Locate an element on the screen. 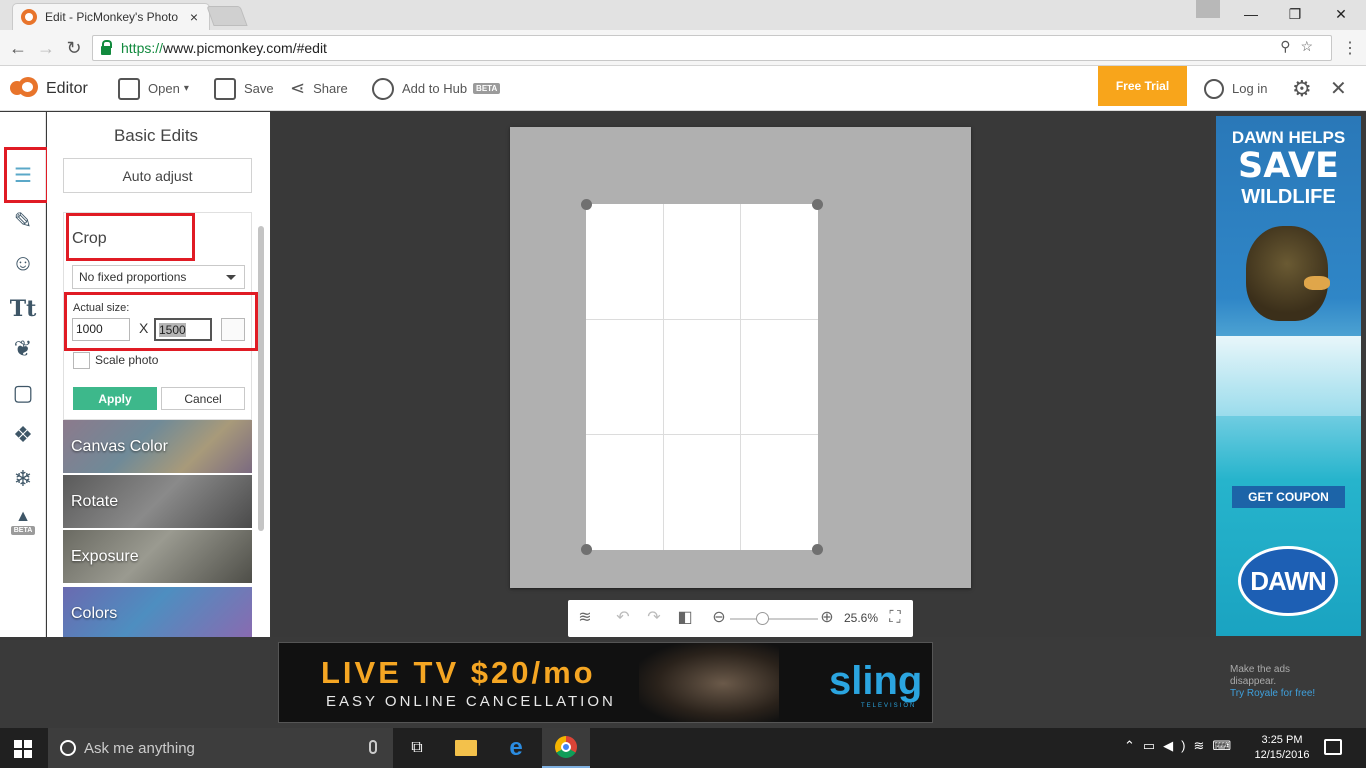 Image resolution: width=1366 pixels, height=768 pixels. zoom-in-icon: ⊕ is located at coordinates (827, 618).